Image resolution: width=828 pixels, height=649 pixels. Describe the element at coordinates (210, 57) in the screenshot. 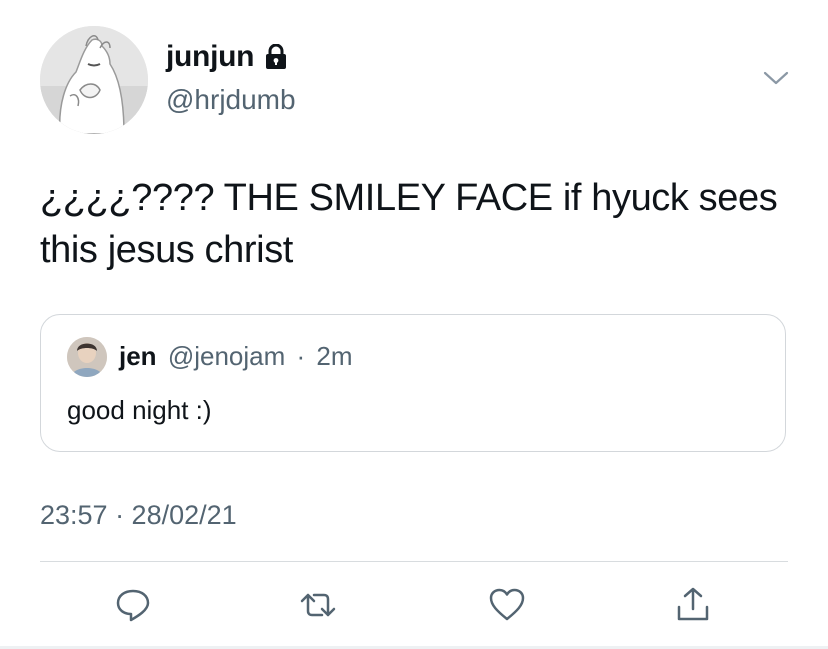

I see `author-display-name: junjun` at that location.